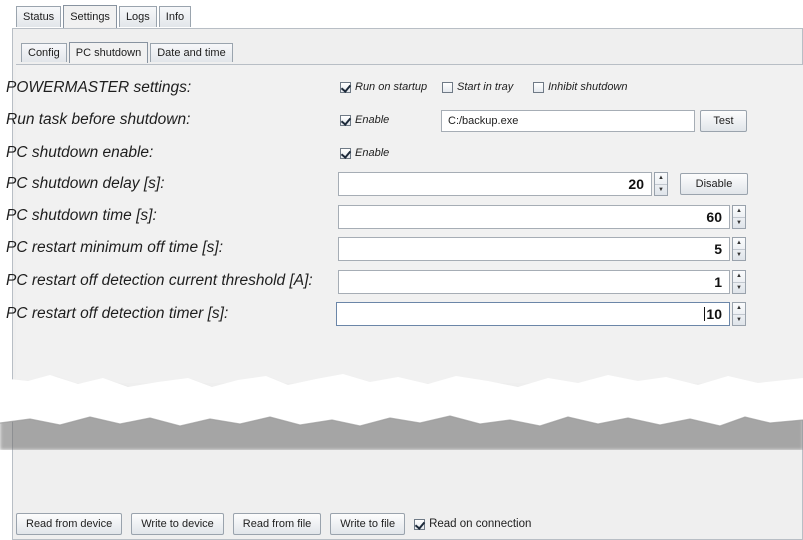 The image size is (803, 540). I want to click on read-from-device-button: Read from device, so click(69, 524).